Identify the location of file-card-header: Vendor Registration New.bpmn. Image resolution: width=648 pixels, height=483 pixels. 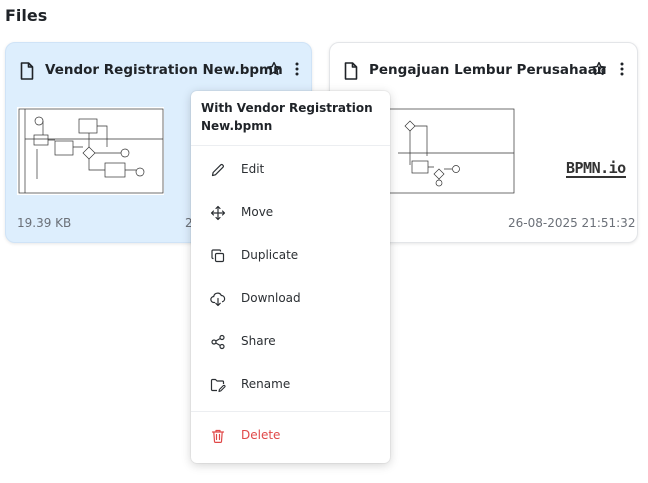
(159, 71).